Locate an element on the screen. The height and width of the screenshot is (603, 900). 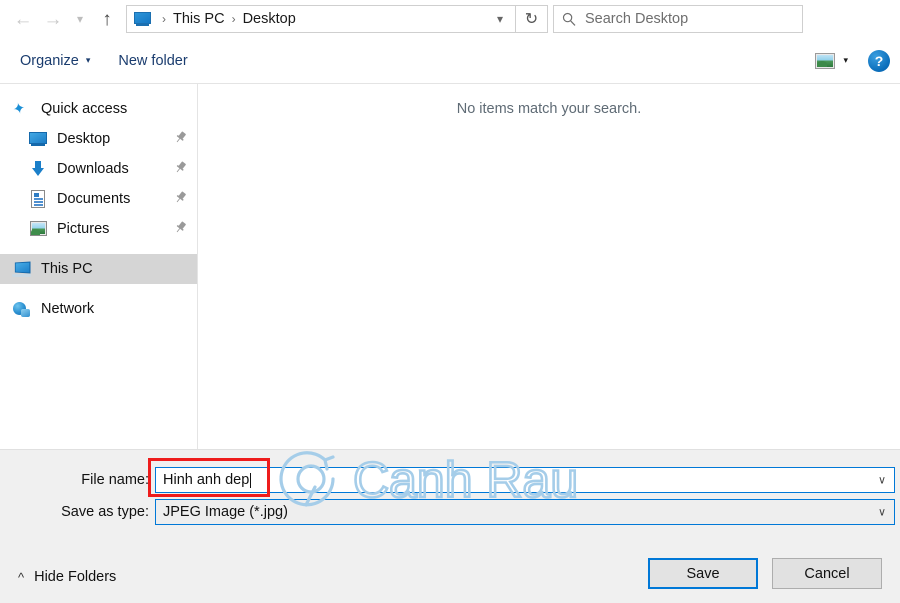
text-cursor is located at coordinates (251, 480).